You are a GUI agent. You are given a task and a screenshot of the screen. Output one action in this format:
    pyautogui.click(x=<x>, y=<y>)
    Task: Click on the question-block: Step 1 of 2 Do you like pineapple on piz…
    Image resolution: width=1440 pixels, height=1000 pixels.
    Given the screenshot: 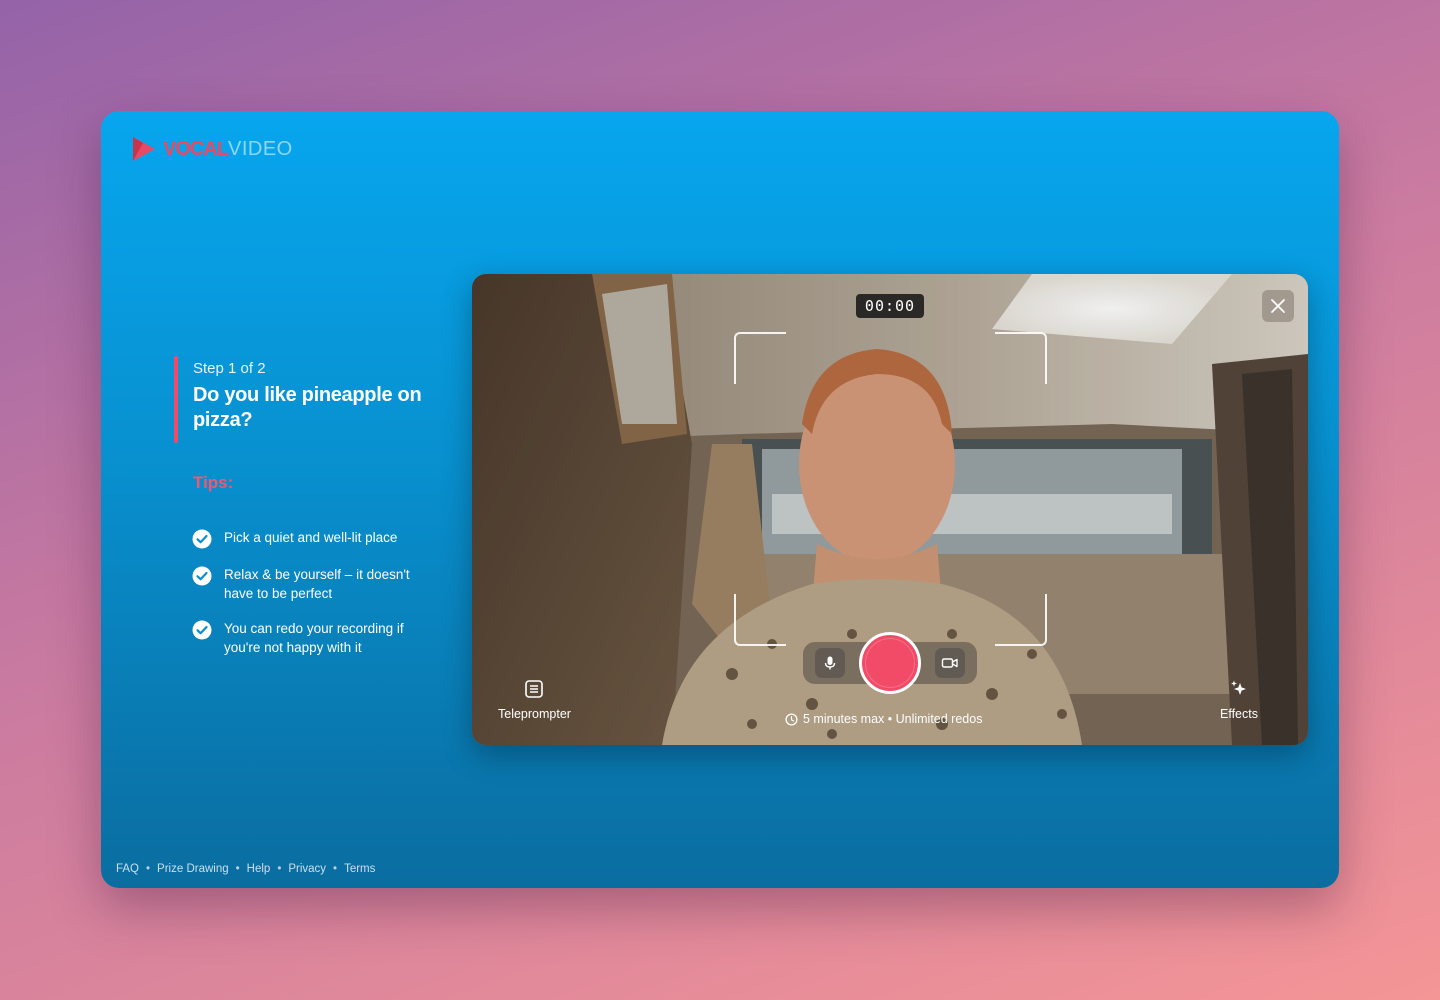 What is the action you would take?
    pyautogui.click(x=304, y=399)
    